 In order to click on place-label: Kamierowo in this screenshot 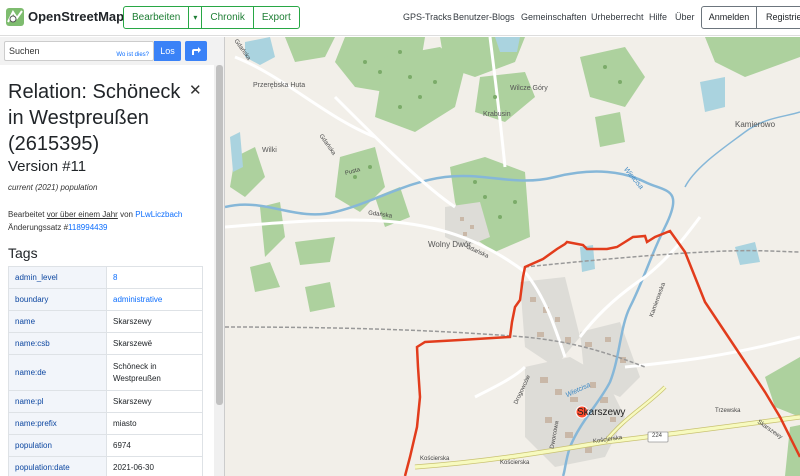, I will do `click(755, 124)`.